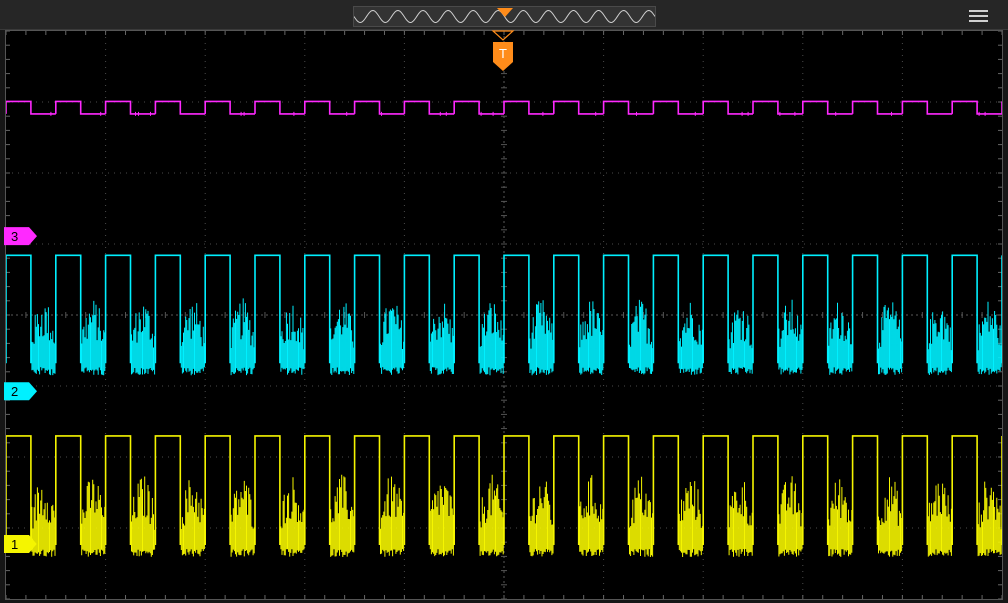  I want to click on overview-trigger-icon, so click(505, 12).